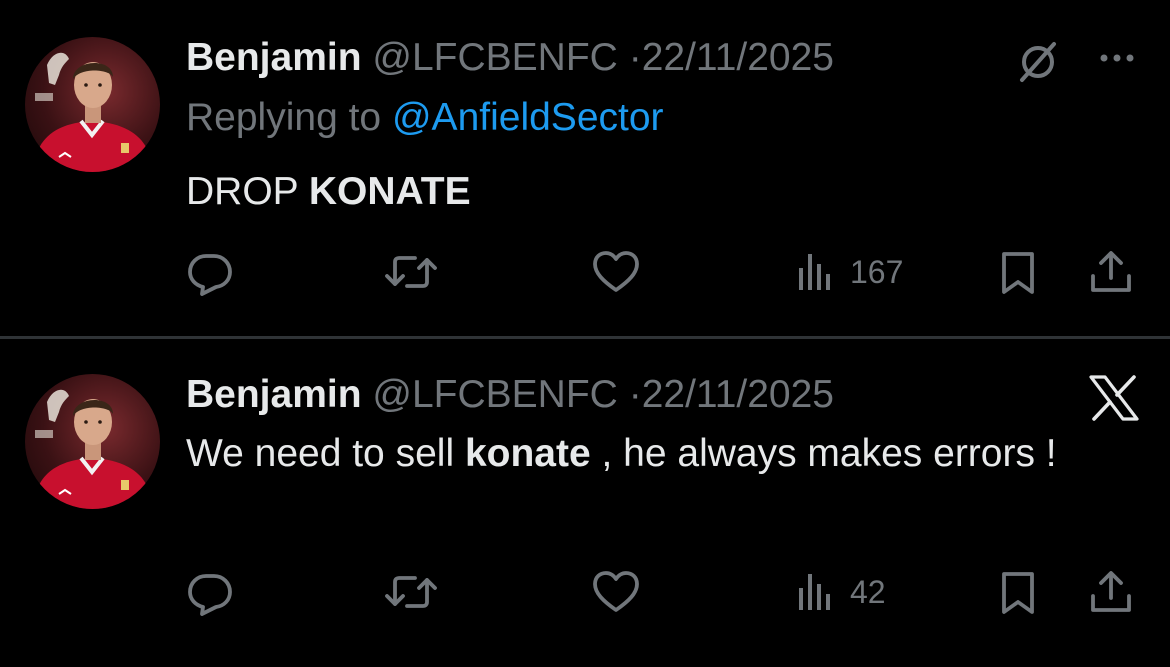 This screenshot has height=667, width=1170. What do you see at coordinates (1038, 62) in the screenshot?
I see `grok-icon` at bounding box center [1038, 62].